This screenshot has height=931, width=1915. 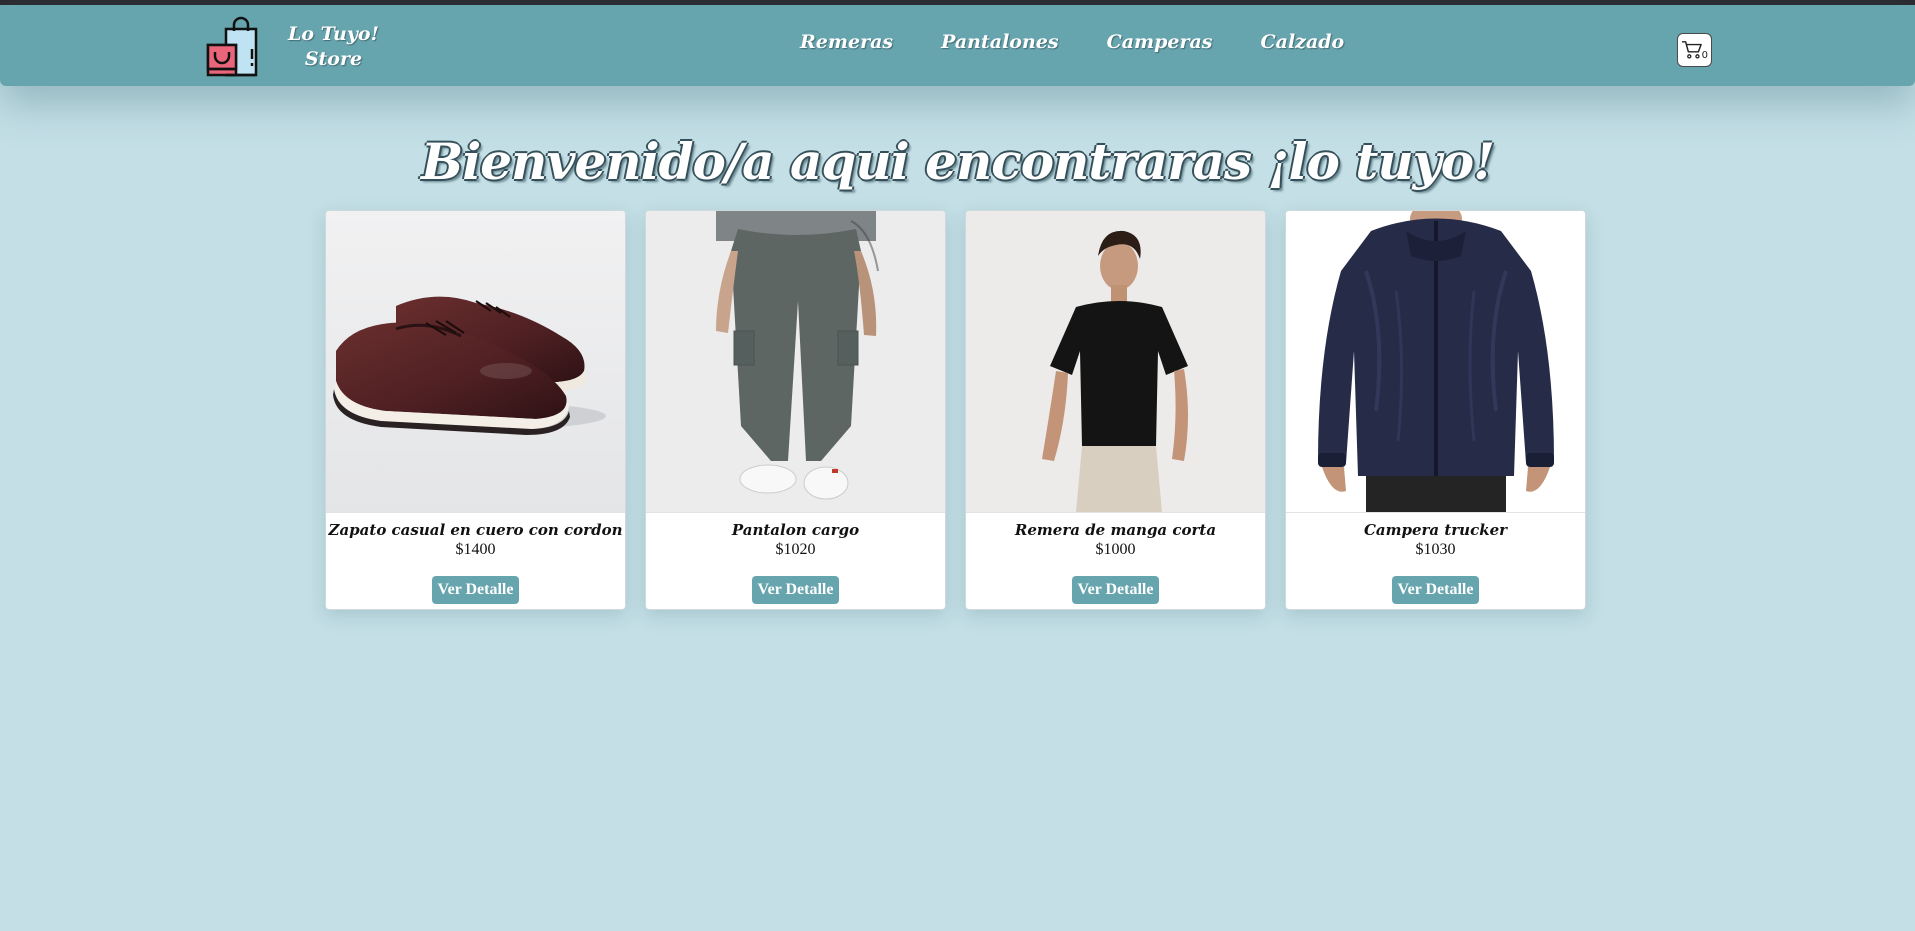 What do you see at coordinates (232, 46) in the screenshot?
I see `shopping-bags-logo-icon` at bounding box center [232, 46].